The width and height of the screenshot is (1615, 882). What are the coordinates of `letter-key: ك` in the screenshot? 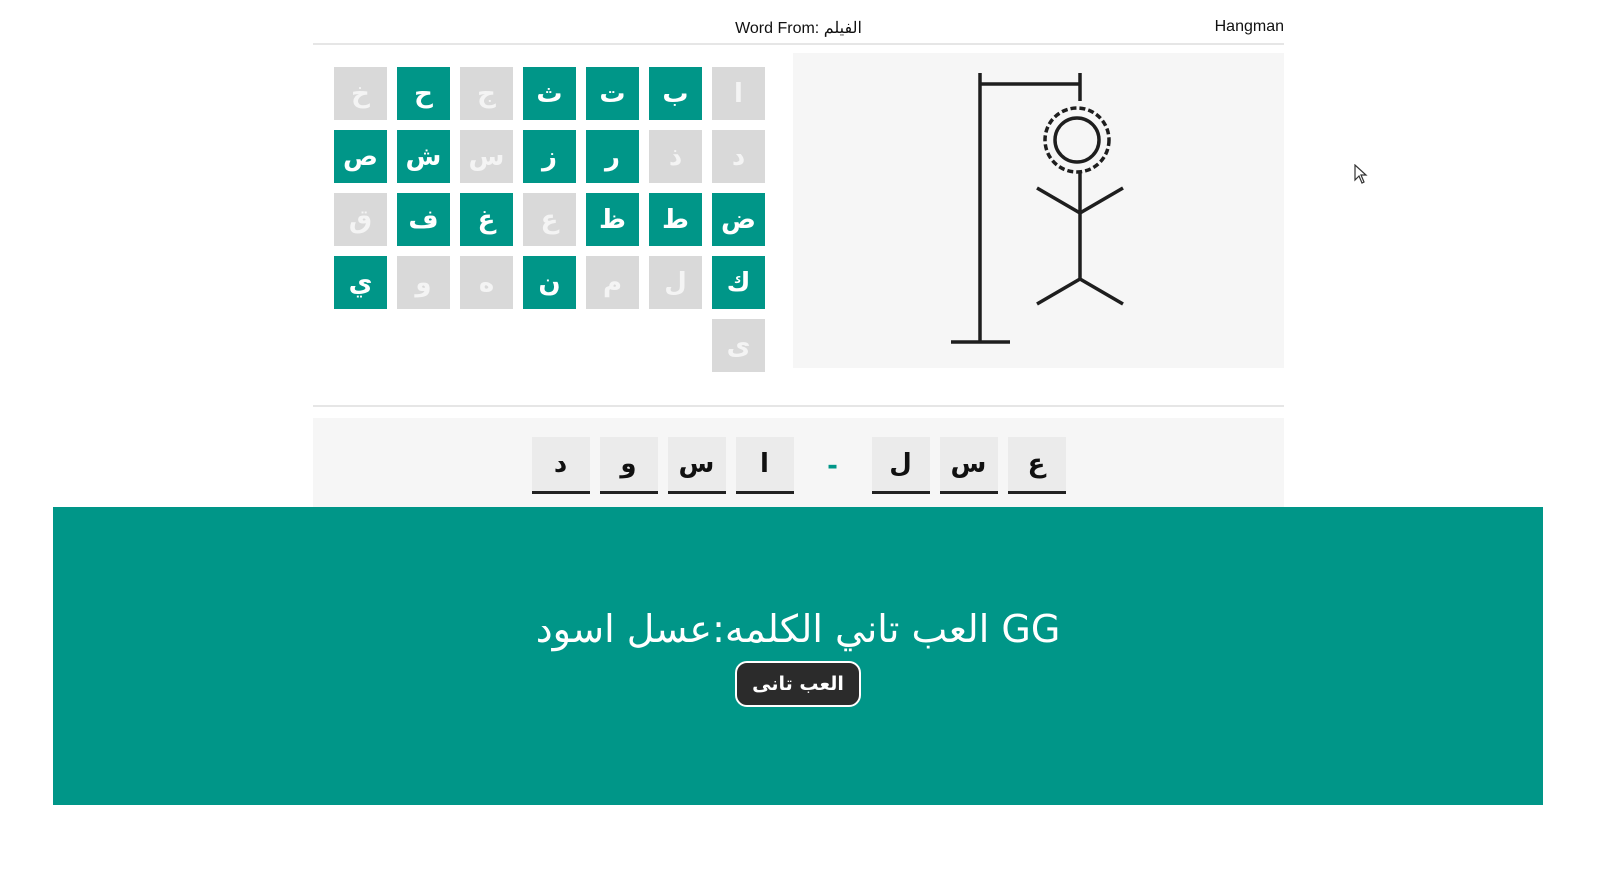 It's located at (738, 282).